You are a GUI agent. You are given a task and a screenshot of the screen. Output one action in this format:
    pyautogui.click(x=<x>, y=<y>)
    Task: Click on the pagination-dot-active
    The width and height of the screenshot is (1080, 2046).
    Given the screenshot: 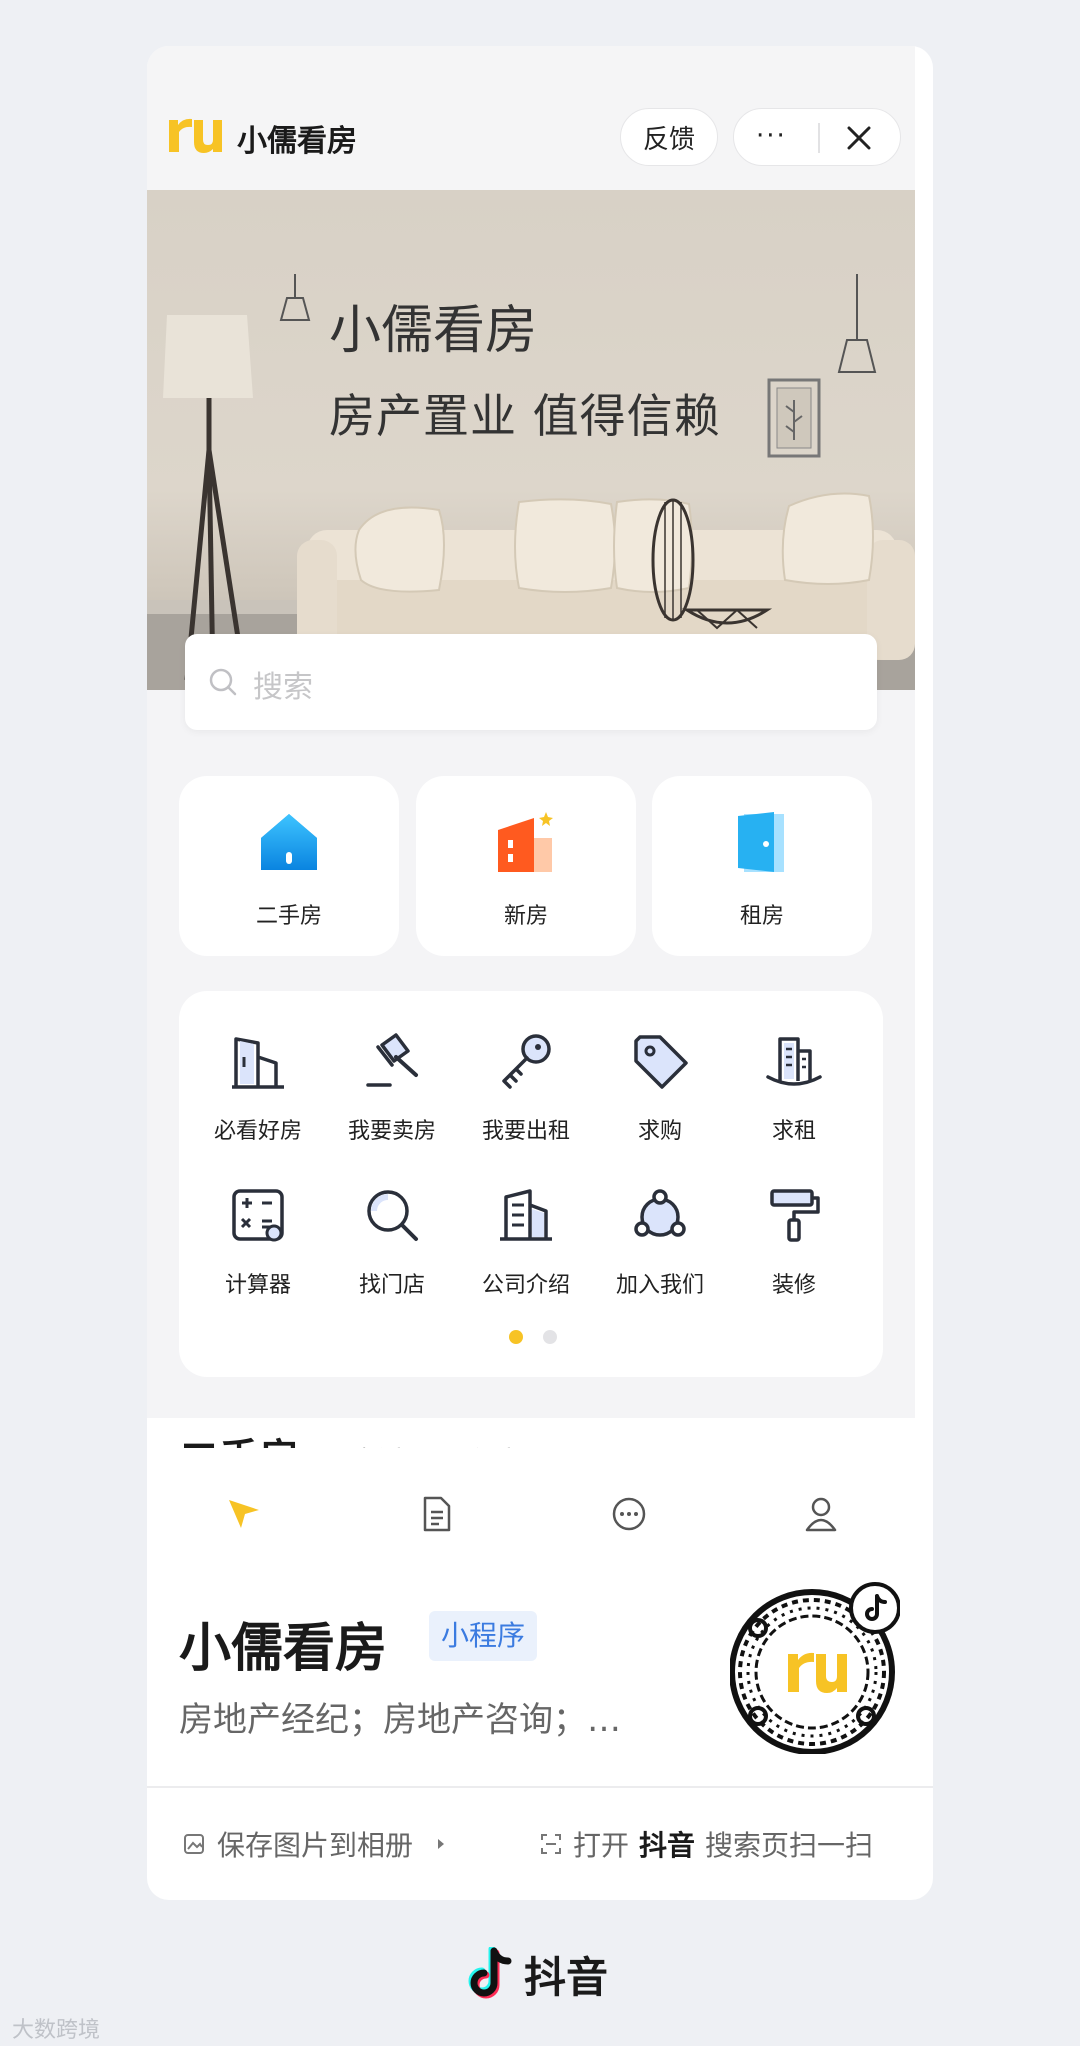 What is the action you would take?
    pyautogui.click(x=516, y=1337)
    